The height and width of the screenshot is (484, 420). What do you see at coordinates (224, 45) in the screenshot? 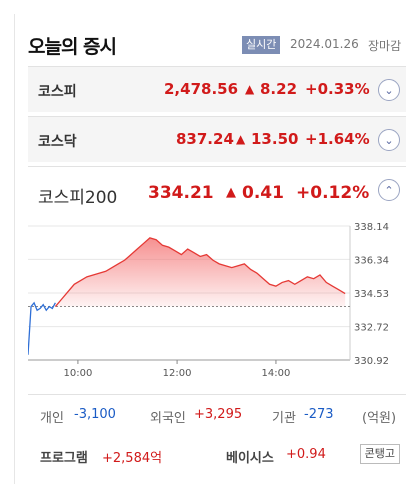
I see `widget-header: 오늘의 증시 실시간 2024.01.26 장마감` at bounding box center [224, 45].